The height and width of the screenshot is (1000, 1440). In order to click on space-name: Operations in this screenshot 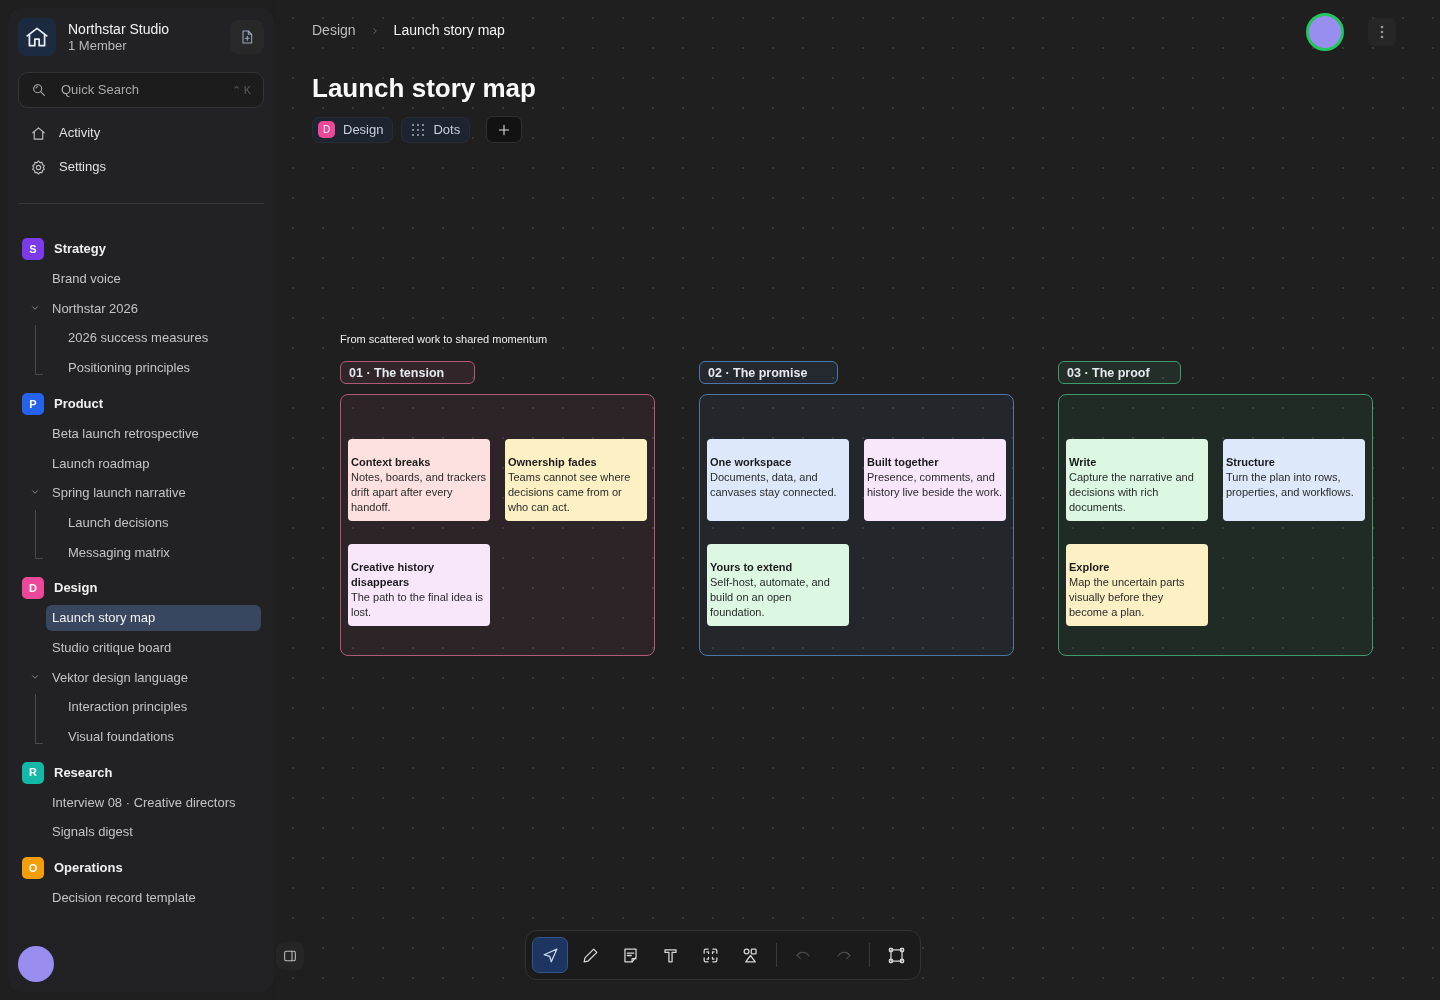, I will do `click(88, 868)`.